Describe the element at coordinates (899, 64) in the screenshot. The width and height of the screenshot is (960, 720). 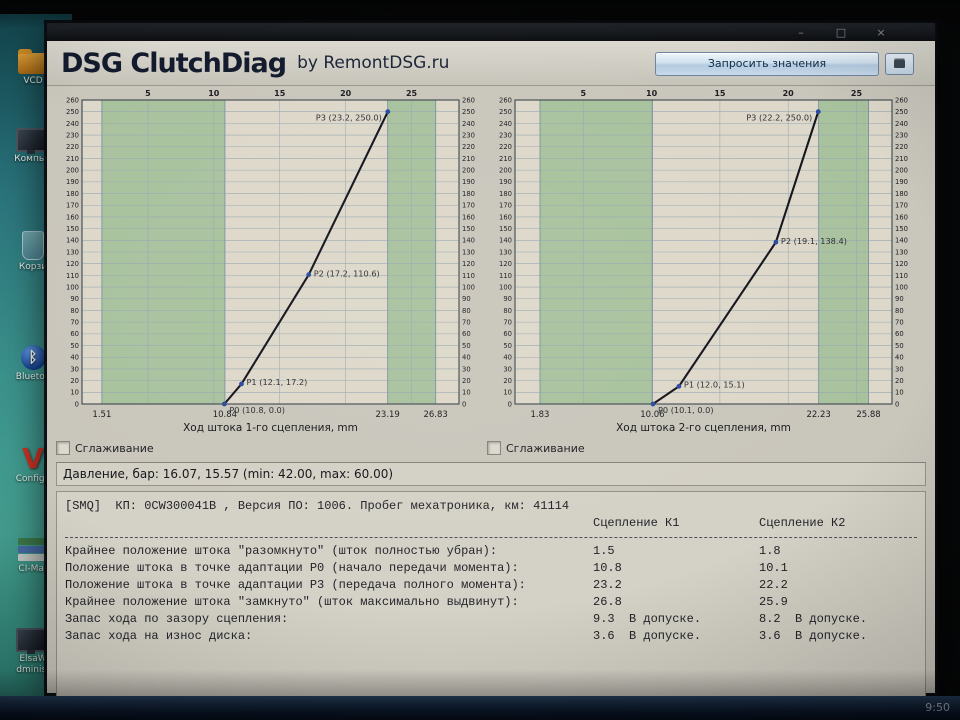
I see `aux-button` at that location.